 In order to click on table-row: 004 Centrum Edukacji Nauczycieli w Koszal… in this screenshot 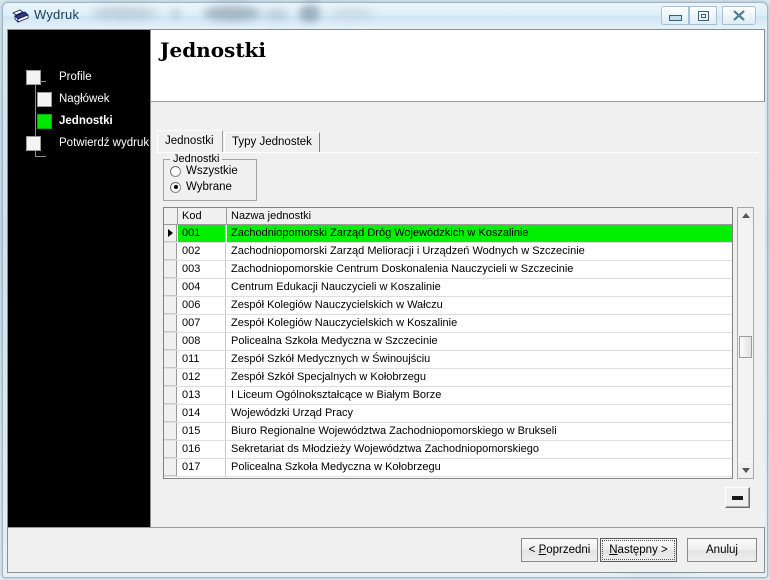, I will do `click(448, 288)`.